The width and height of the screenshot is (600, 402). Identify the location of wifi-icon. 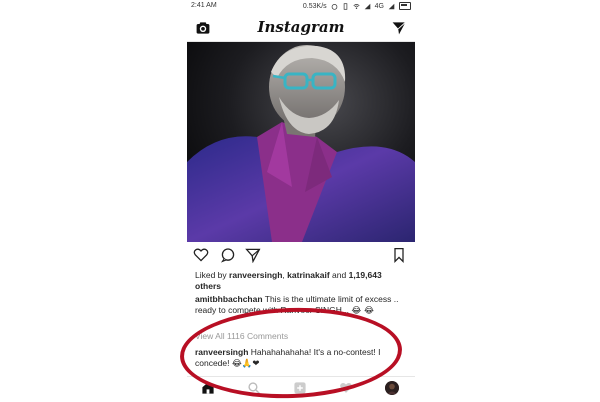
(356, 6).